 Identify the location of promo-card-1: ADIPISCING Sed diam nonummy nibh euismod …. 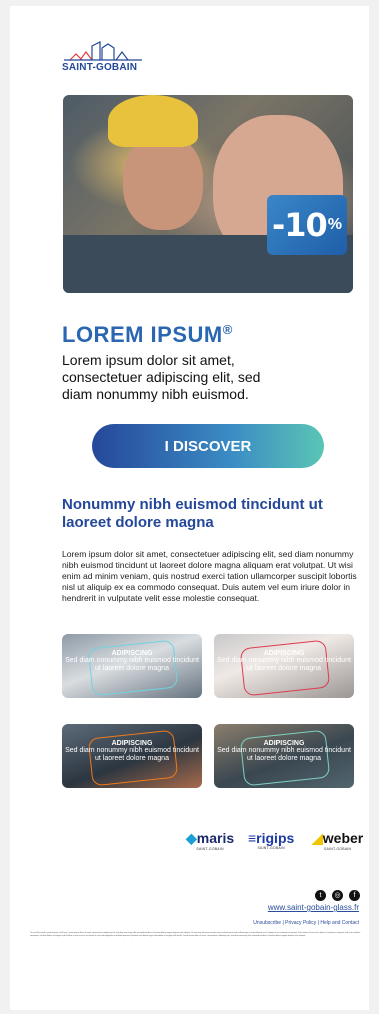
(132, 666).